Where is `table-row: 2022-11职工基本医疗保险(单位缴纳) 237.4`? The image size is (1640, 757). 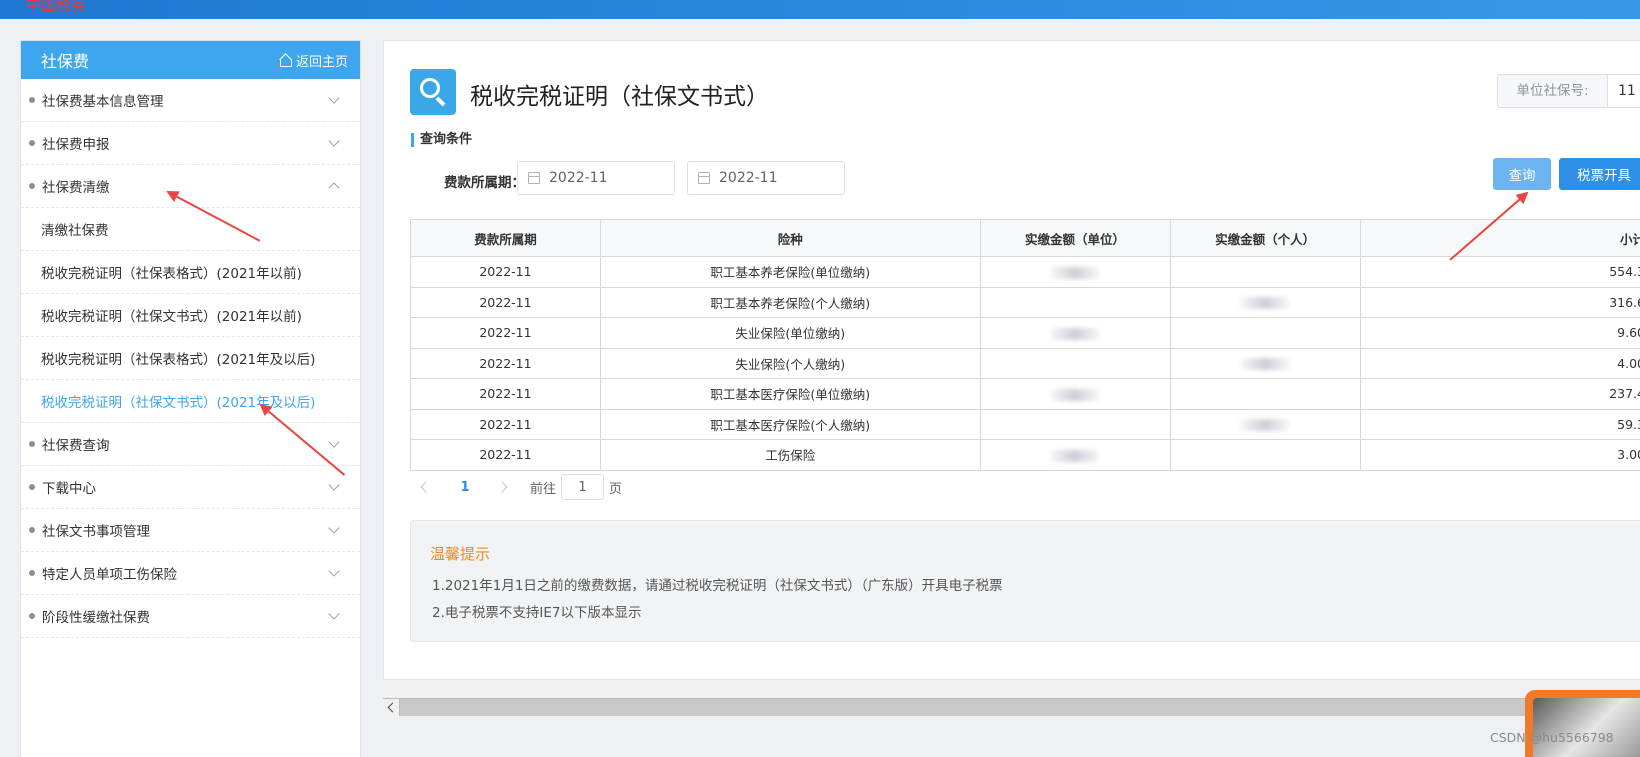
table-row: 2022-11职工基本医疗保险(单位缴纳) 237.4 is located at coordinates (1025, 394).